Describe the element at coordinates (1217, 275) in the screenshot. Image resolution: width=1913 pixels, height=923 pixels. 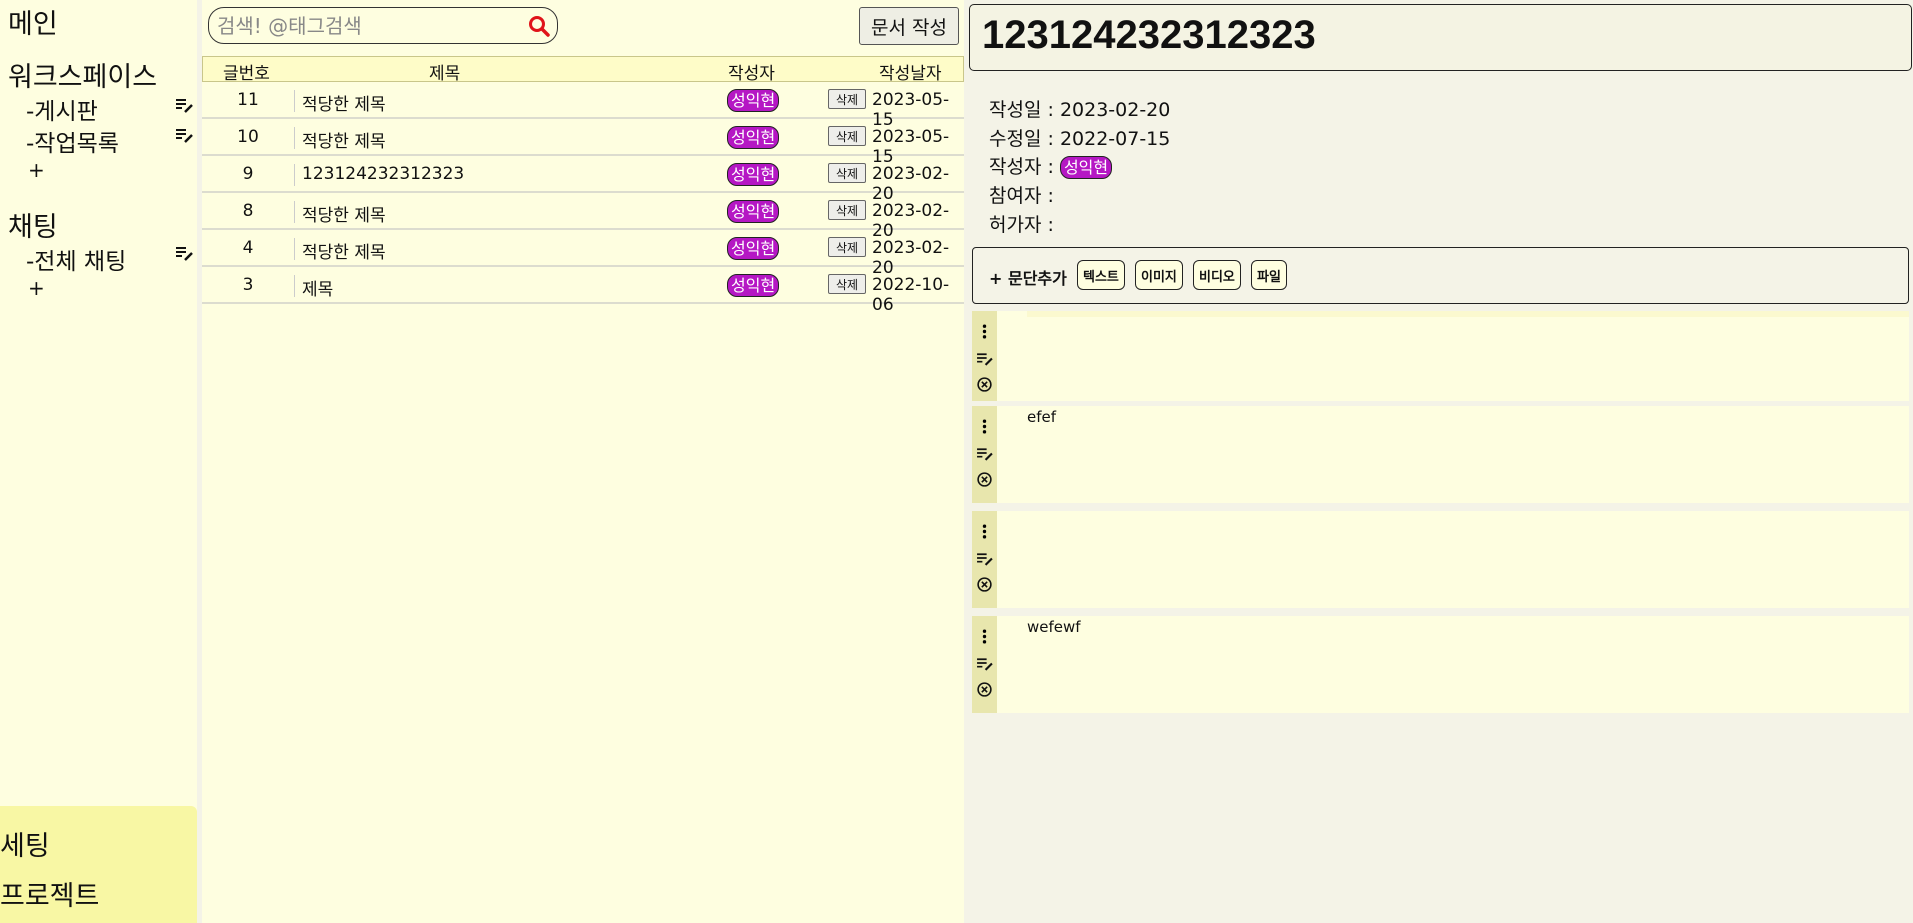
I see `add-video-button: 비디오` at that location.